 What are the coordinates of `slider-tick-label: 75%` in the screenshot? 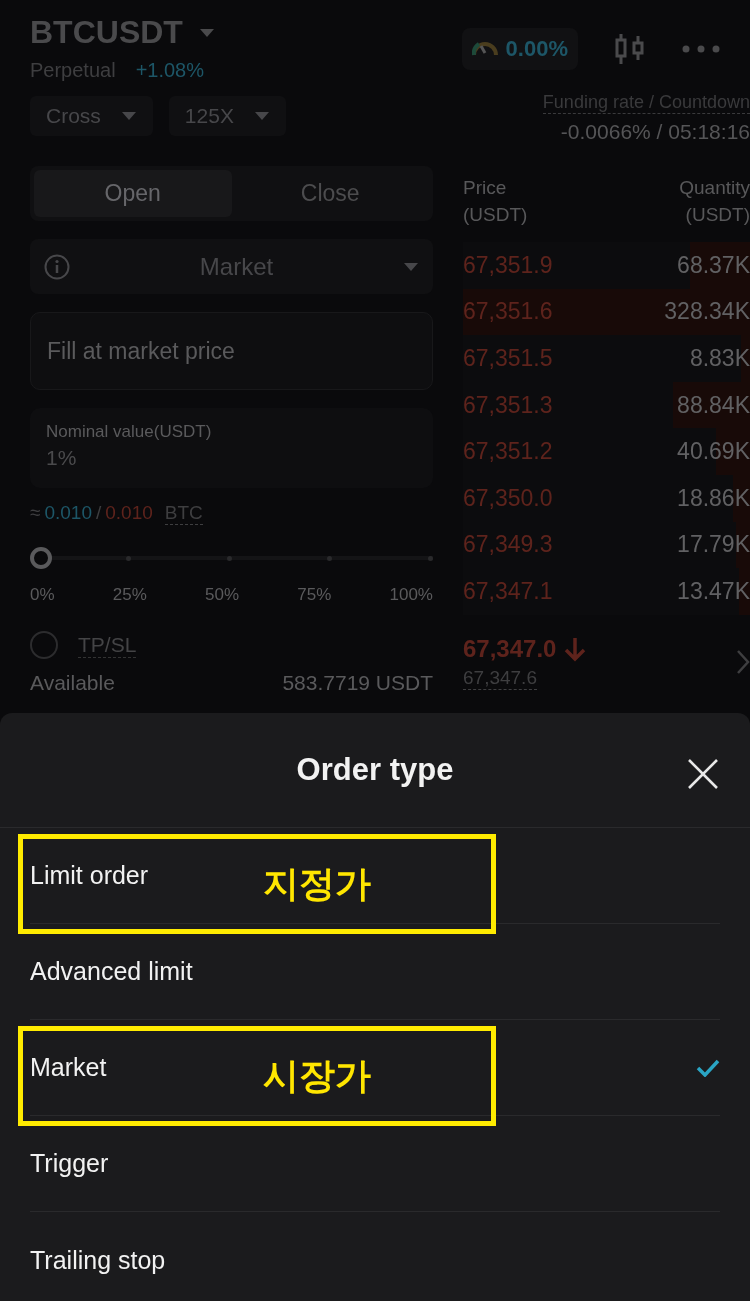 It's located at (314, 595).